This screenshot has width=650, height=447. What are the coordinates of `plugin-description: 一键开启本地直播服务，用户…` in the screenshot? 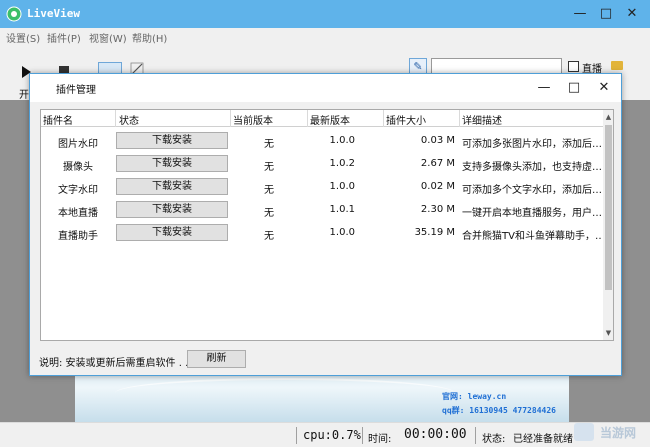 It's located at (531, 213).